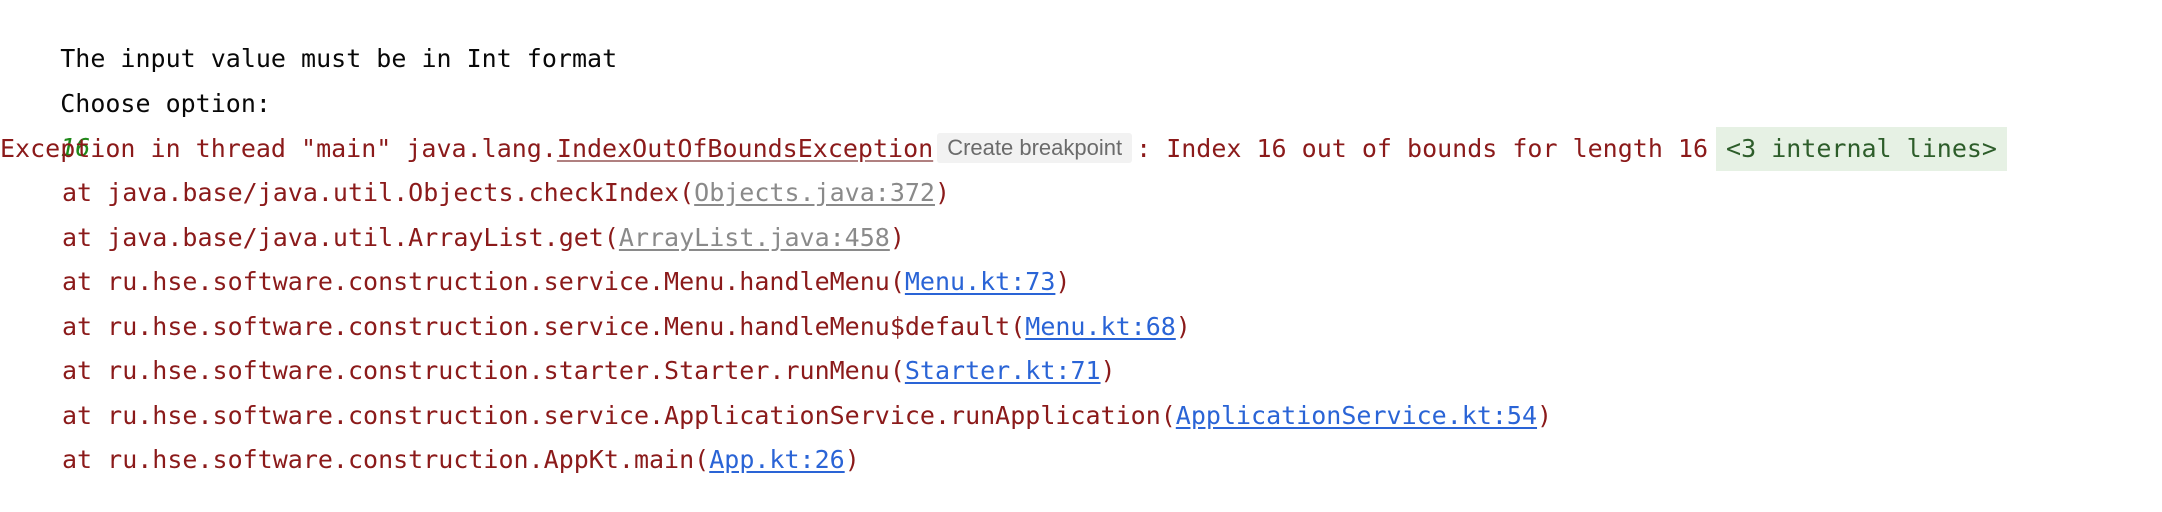 This screenshot has height=512, width=2162. What do you see at coordinates (1861, 149) in the screenshot?
I see `internal-lines-fold: <3 internal lines>` at bounding box center [1861, 149].